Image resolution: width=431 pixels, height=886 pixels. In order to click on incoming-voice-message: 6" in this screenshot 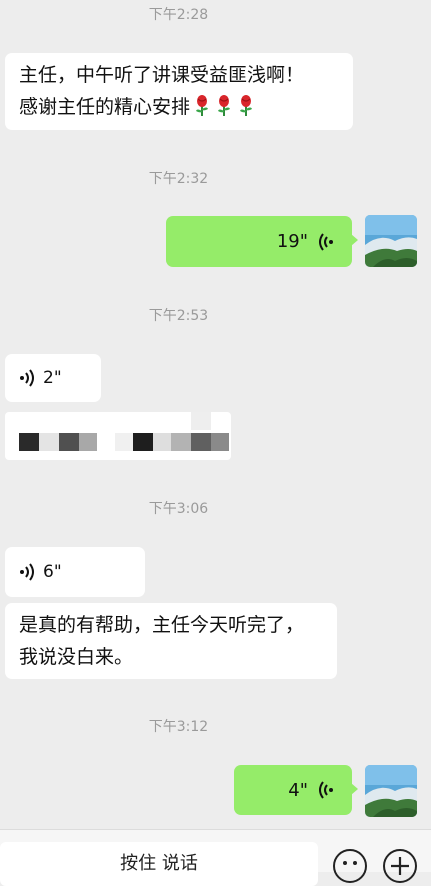, I will do `click(75, 572)`.